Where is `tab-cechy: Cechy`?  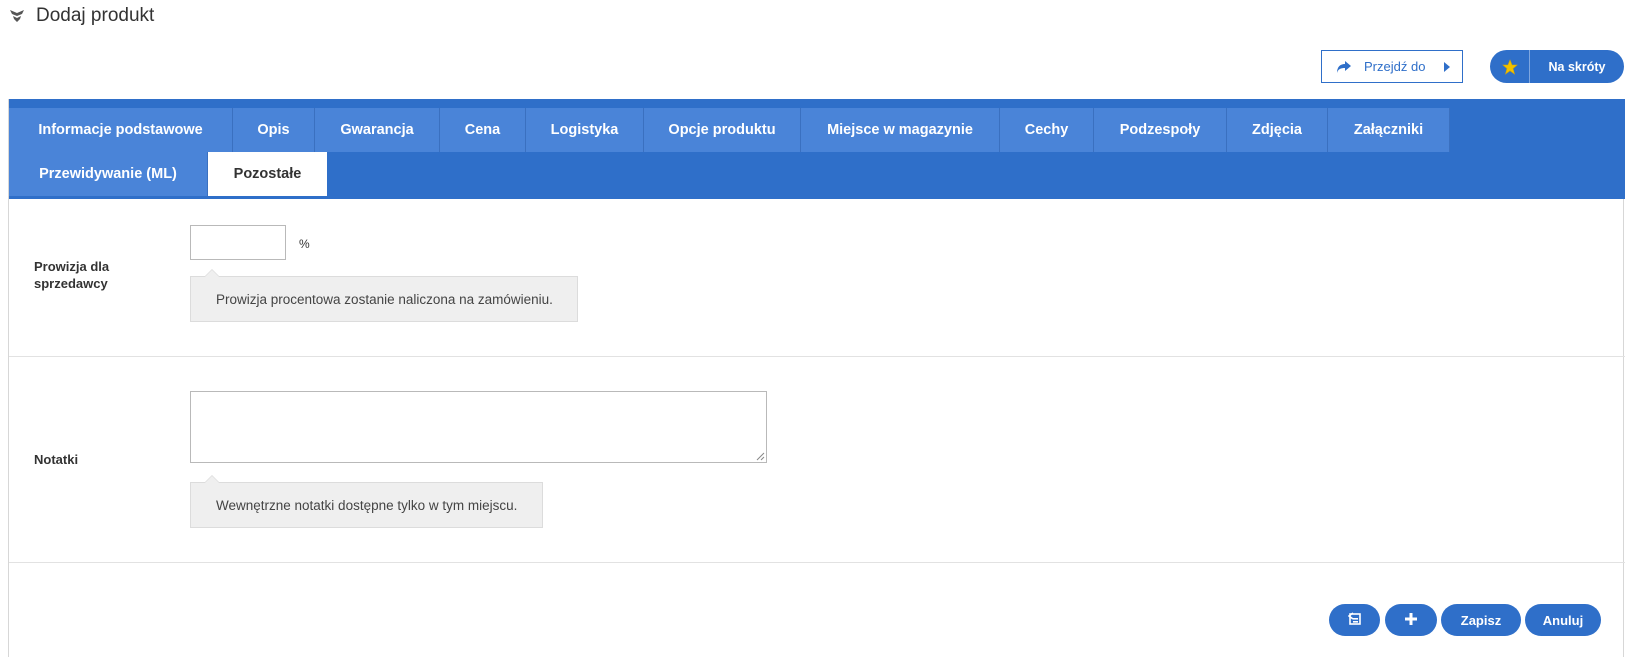 tab-cechy: Cechy is located at coordinates (1047, 130).